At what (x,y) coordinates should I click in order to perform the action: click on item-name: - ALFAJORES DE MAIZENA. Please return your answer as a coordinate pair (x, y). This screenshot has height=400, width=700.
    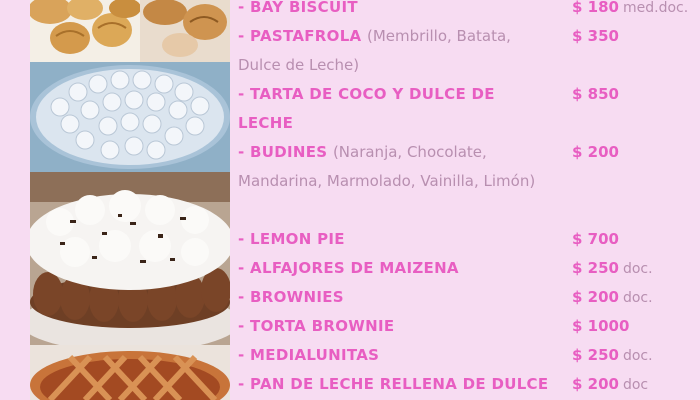
    Looking at the image, I should click on (388, 268).